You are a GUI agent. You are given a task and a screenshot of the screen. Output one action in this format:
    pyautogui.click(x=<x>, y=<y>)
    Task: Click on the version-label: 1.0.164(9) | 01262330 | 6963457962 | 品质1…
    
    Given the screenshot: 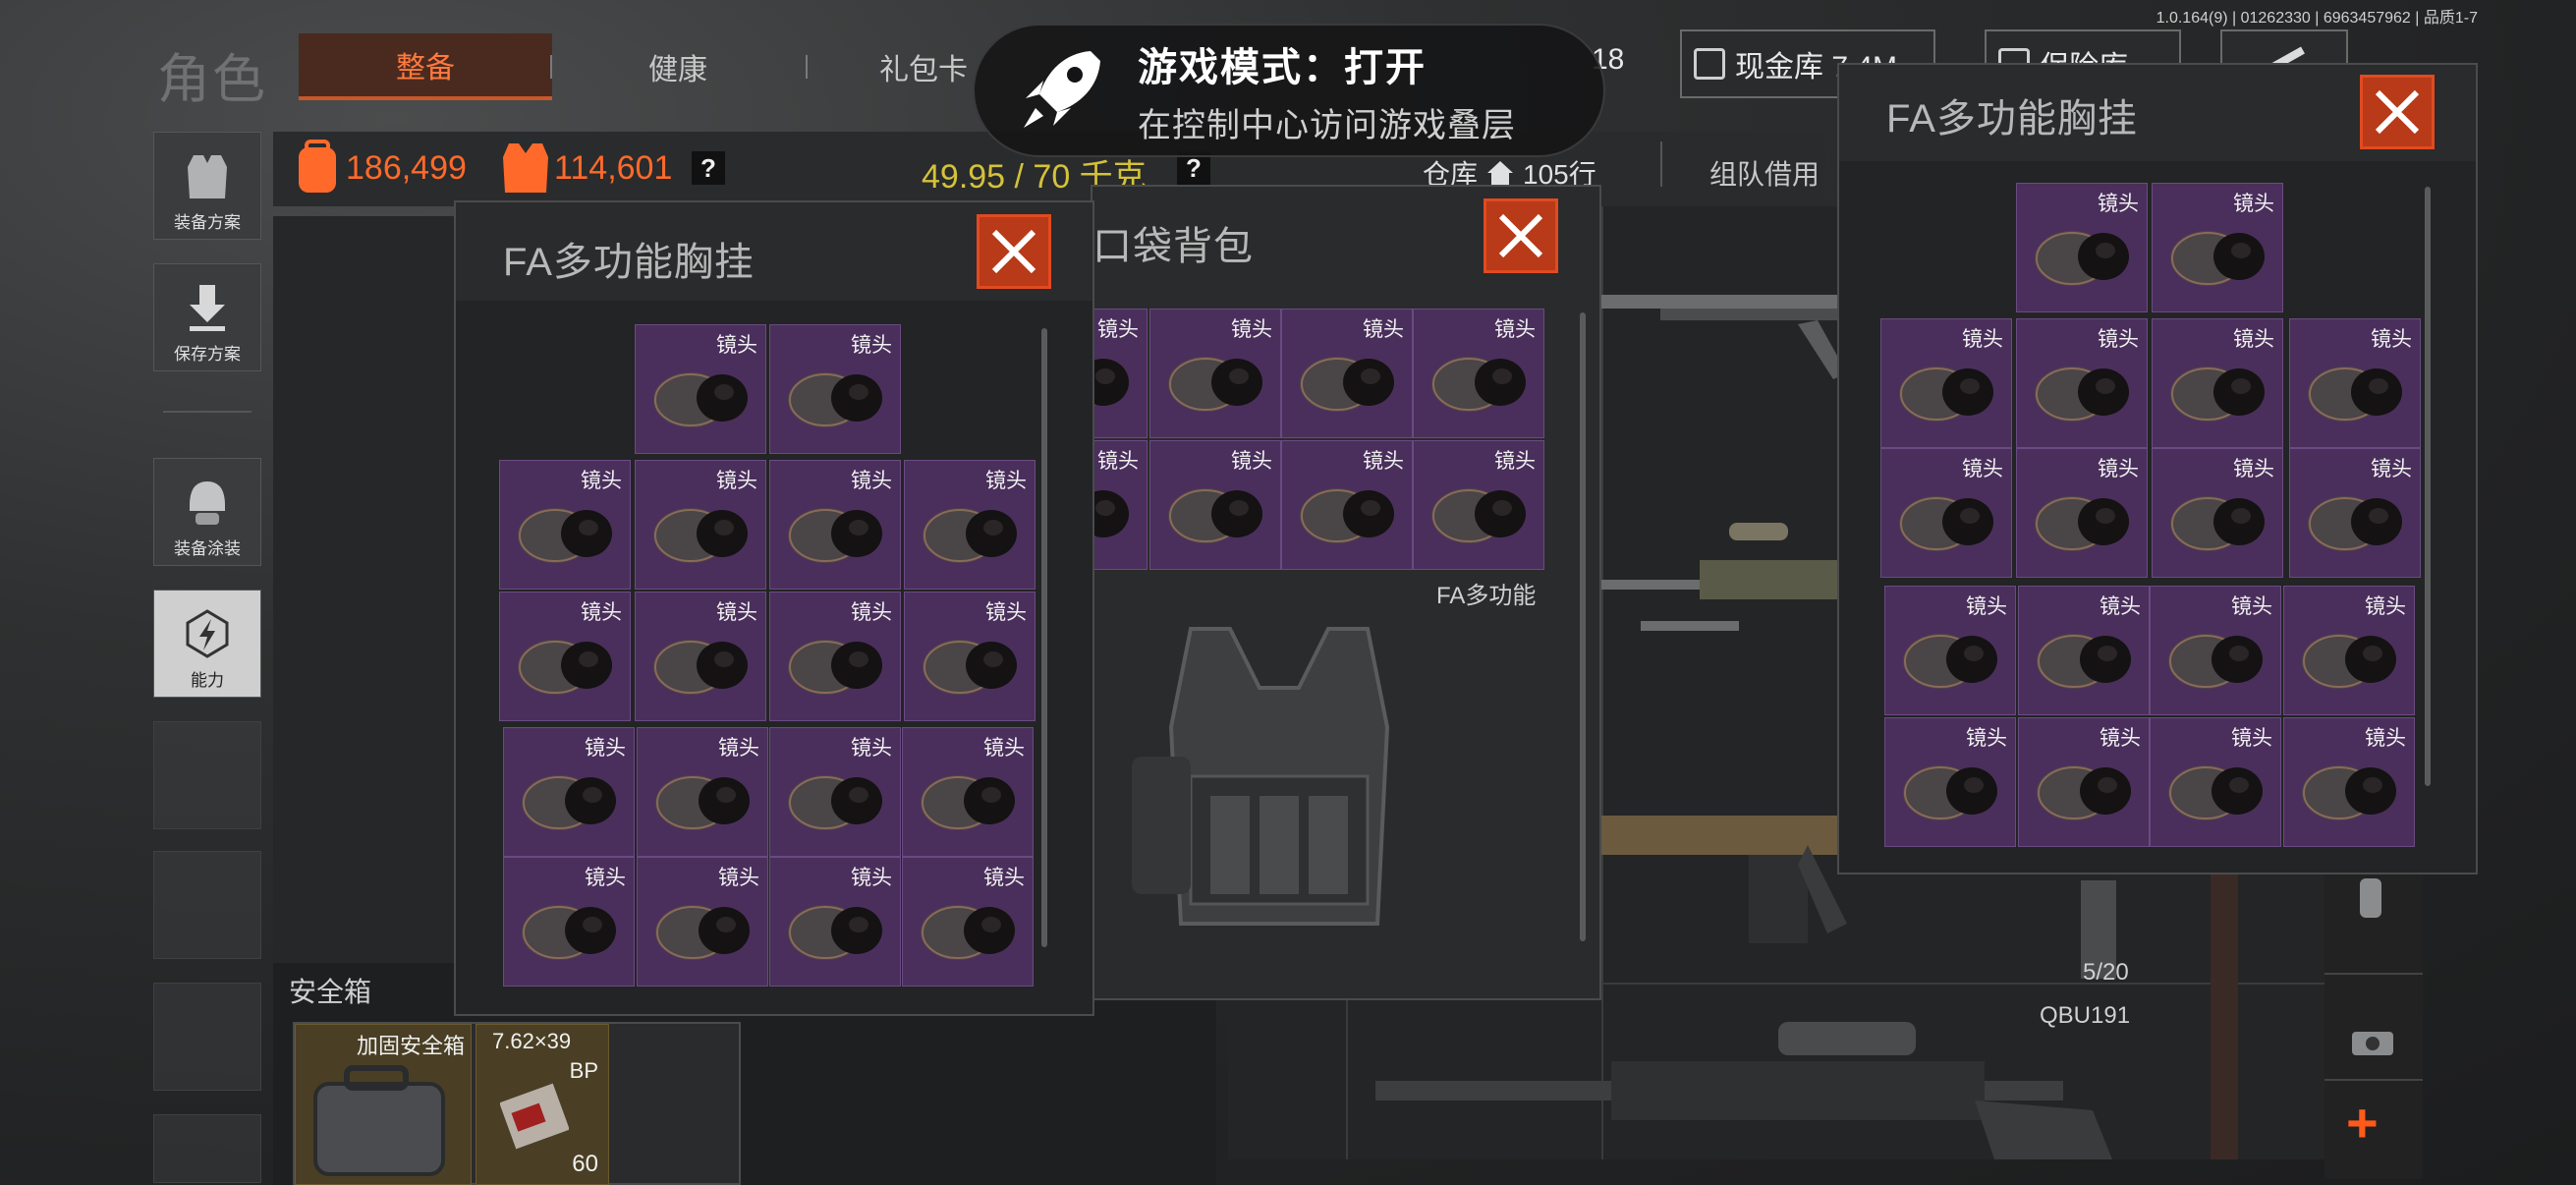 What is the action you would take?
    pyautogui.click(x=2317, y=19)
    